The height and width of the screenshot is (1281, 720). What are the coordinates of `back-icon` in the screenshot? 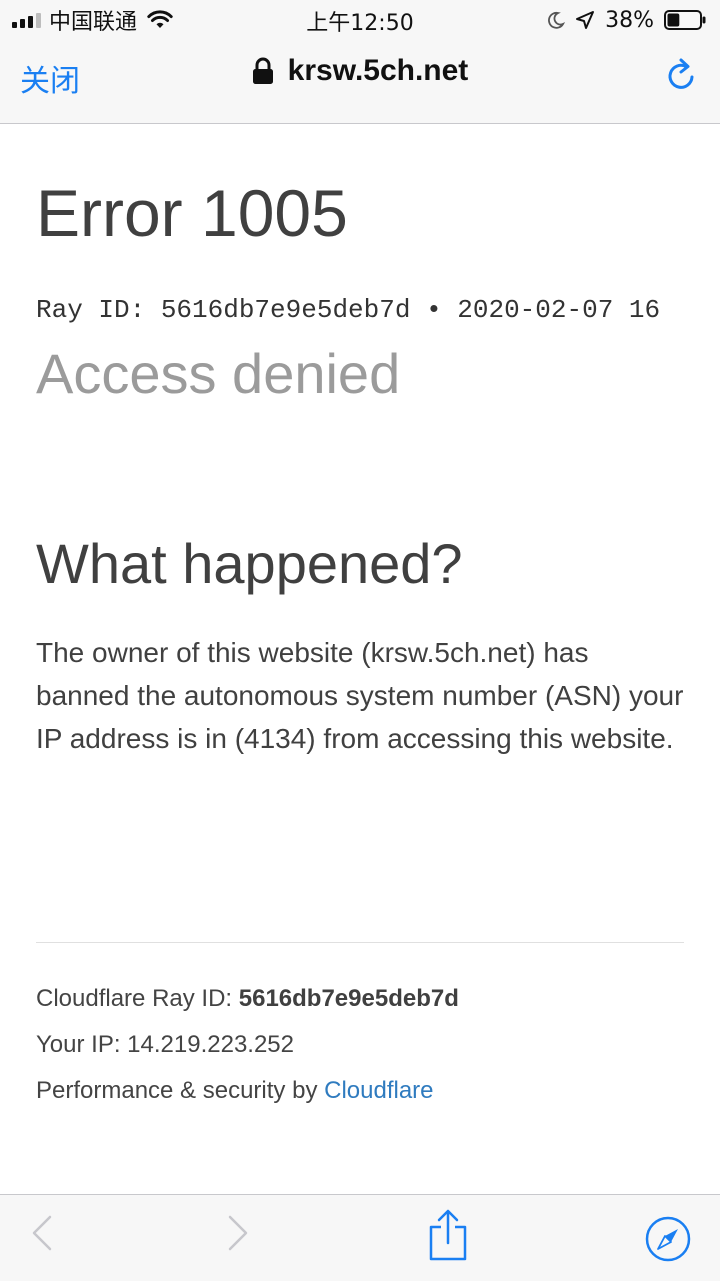 It's located at (42, 1233).